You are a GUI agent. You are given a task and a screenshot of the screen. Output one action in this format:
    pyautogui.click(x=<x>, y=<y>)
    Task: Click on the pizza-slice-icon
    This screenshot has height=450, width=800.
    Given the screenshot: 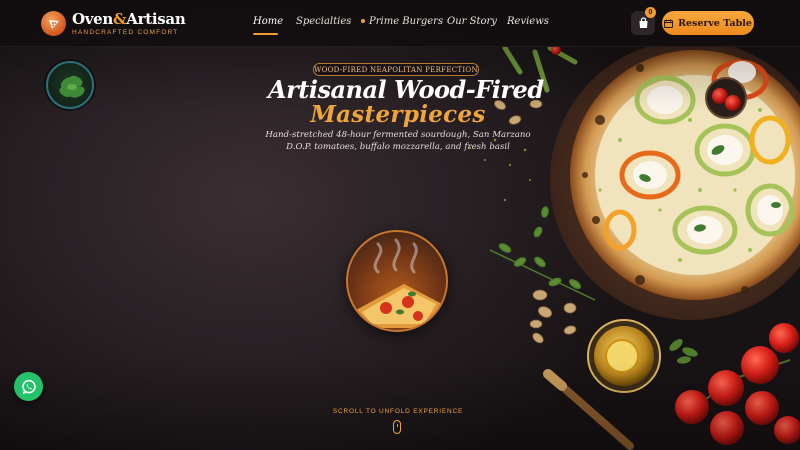 What is the action you would take?
    pyautogui.click(x=399, y=283)
    